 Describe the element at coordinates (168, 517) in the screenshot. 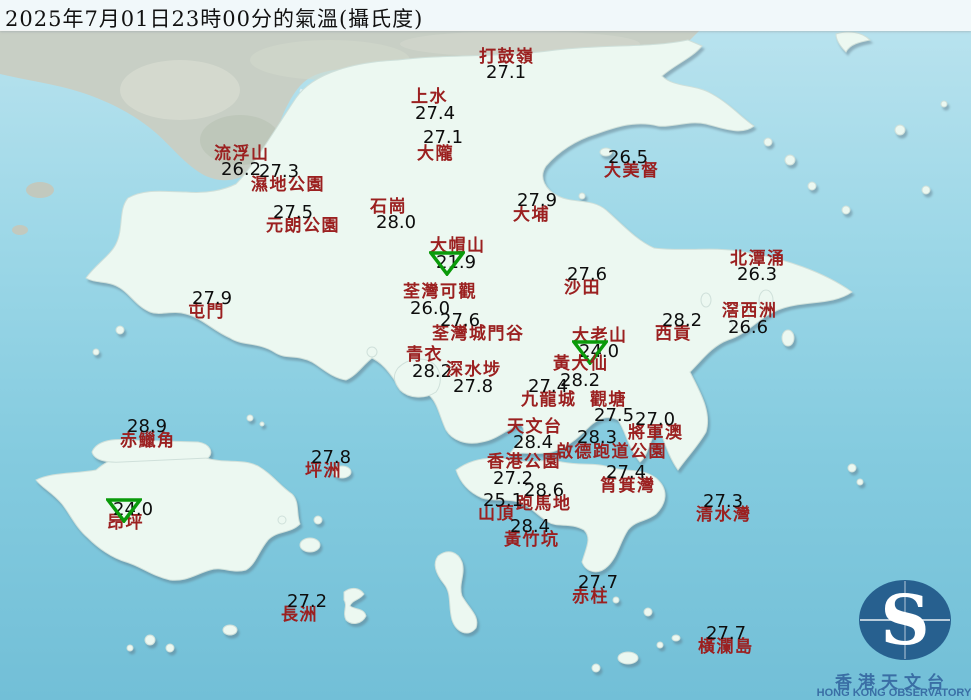

I see `lantau-island` at that location.